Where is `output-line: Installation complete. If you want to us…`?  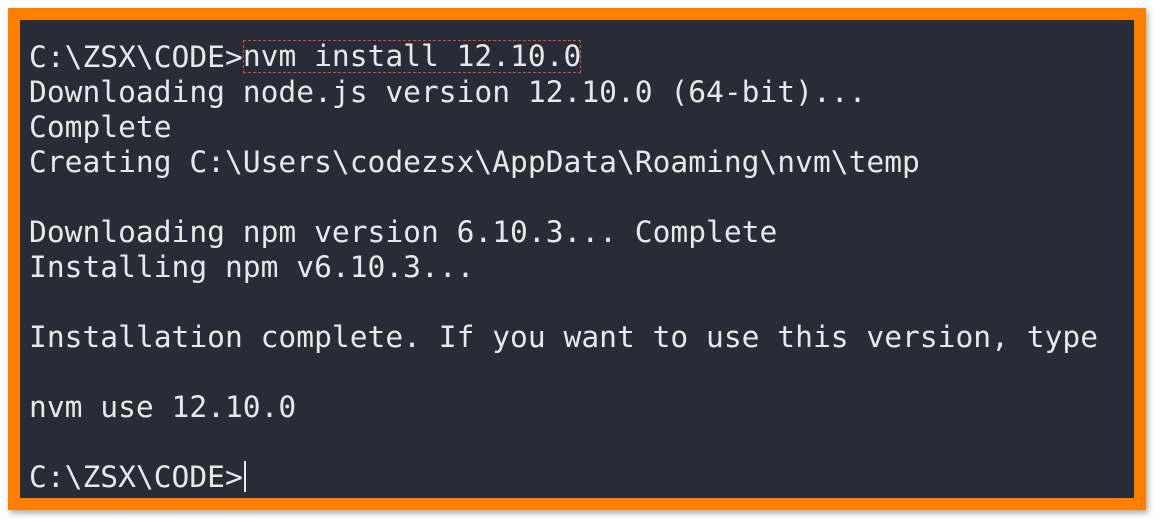 output-line: Installation complete. If you want to us… is located at coordinates (564, 337).